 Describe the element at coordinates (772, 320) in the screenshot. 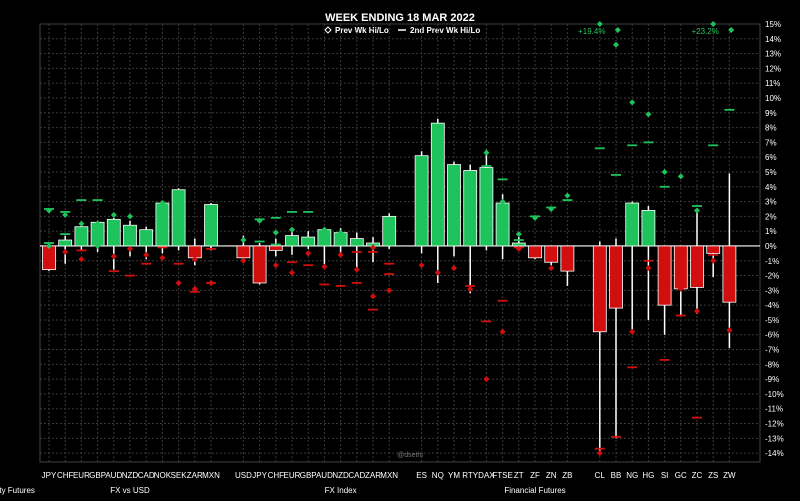

I see `y-tick-label: -5%` at that location.